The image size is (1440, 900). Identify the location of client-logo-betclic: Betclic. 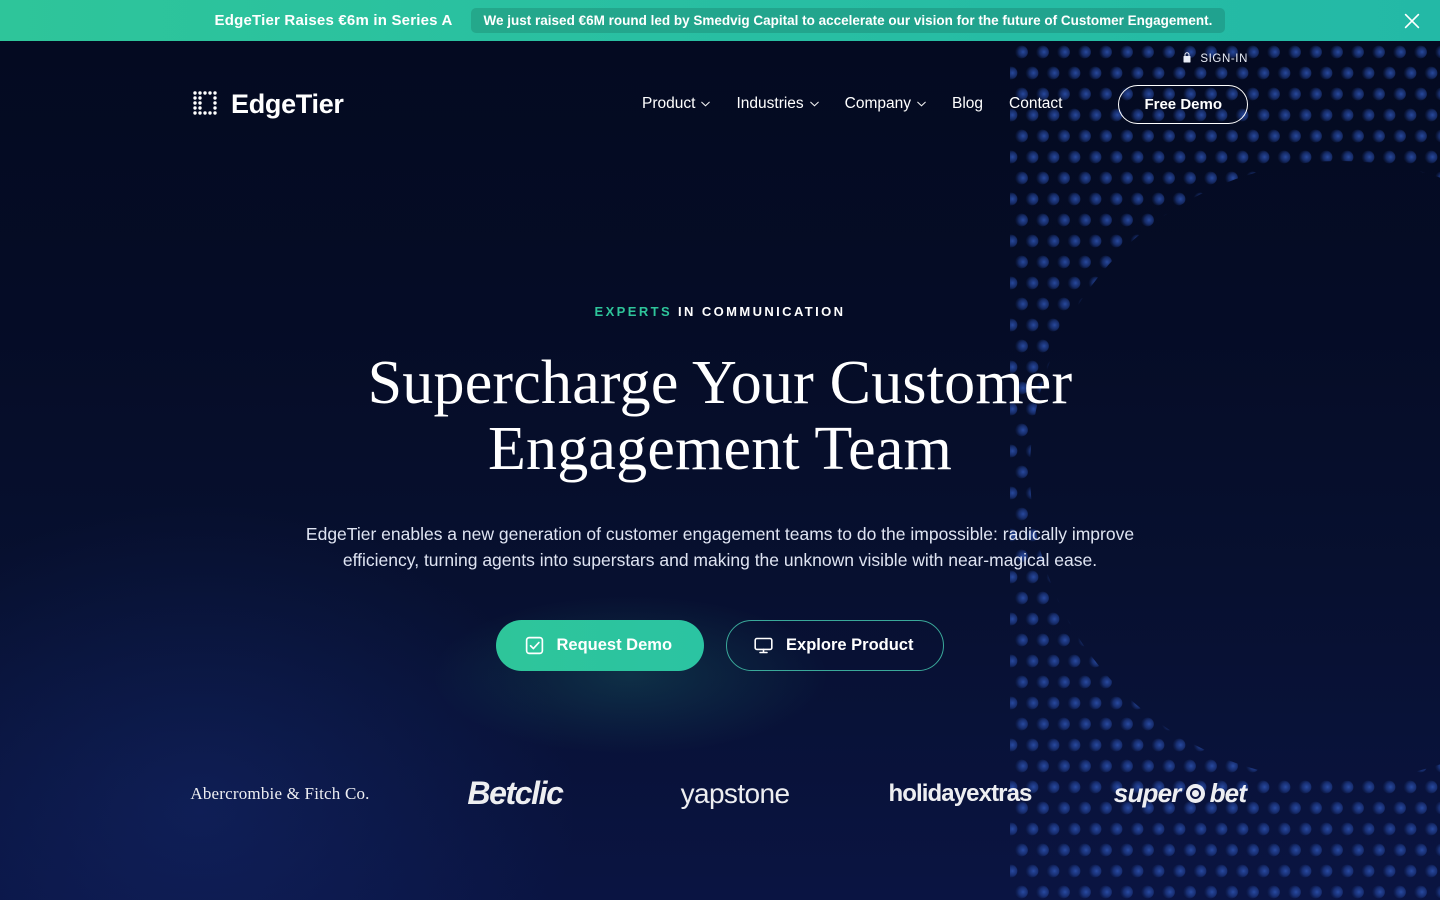
(515, 793).